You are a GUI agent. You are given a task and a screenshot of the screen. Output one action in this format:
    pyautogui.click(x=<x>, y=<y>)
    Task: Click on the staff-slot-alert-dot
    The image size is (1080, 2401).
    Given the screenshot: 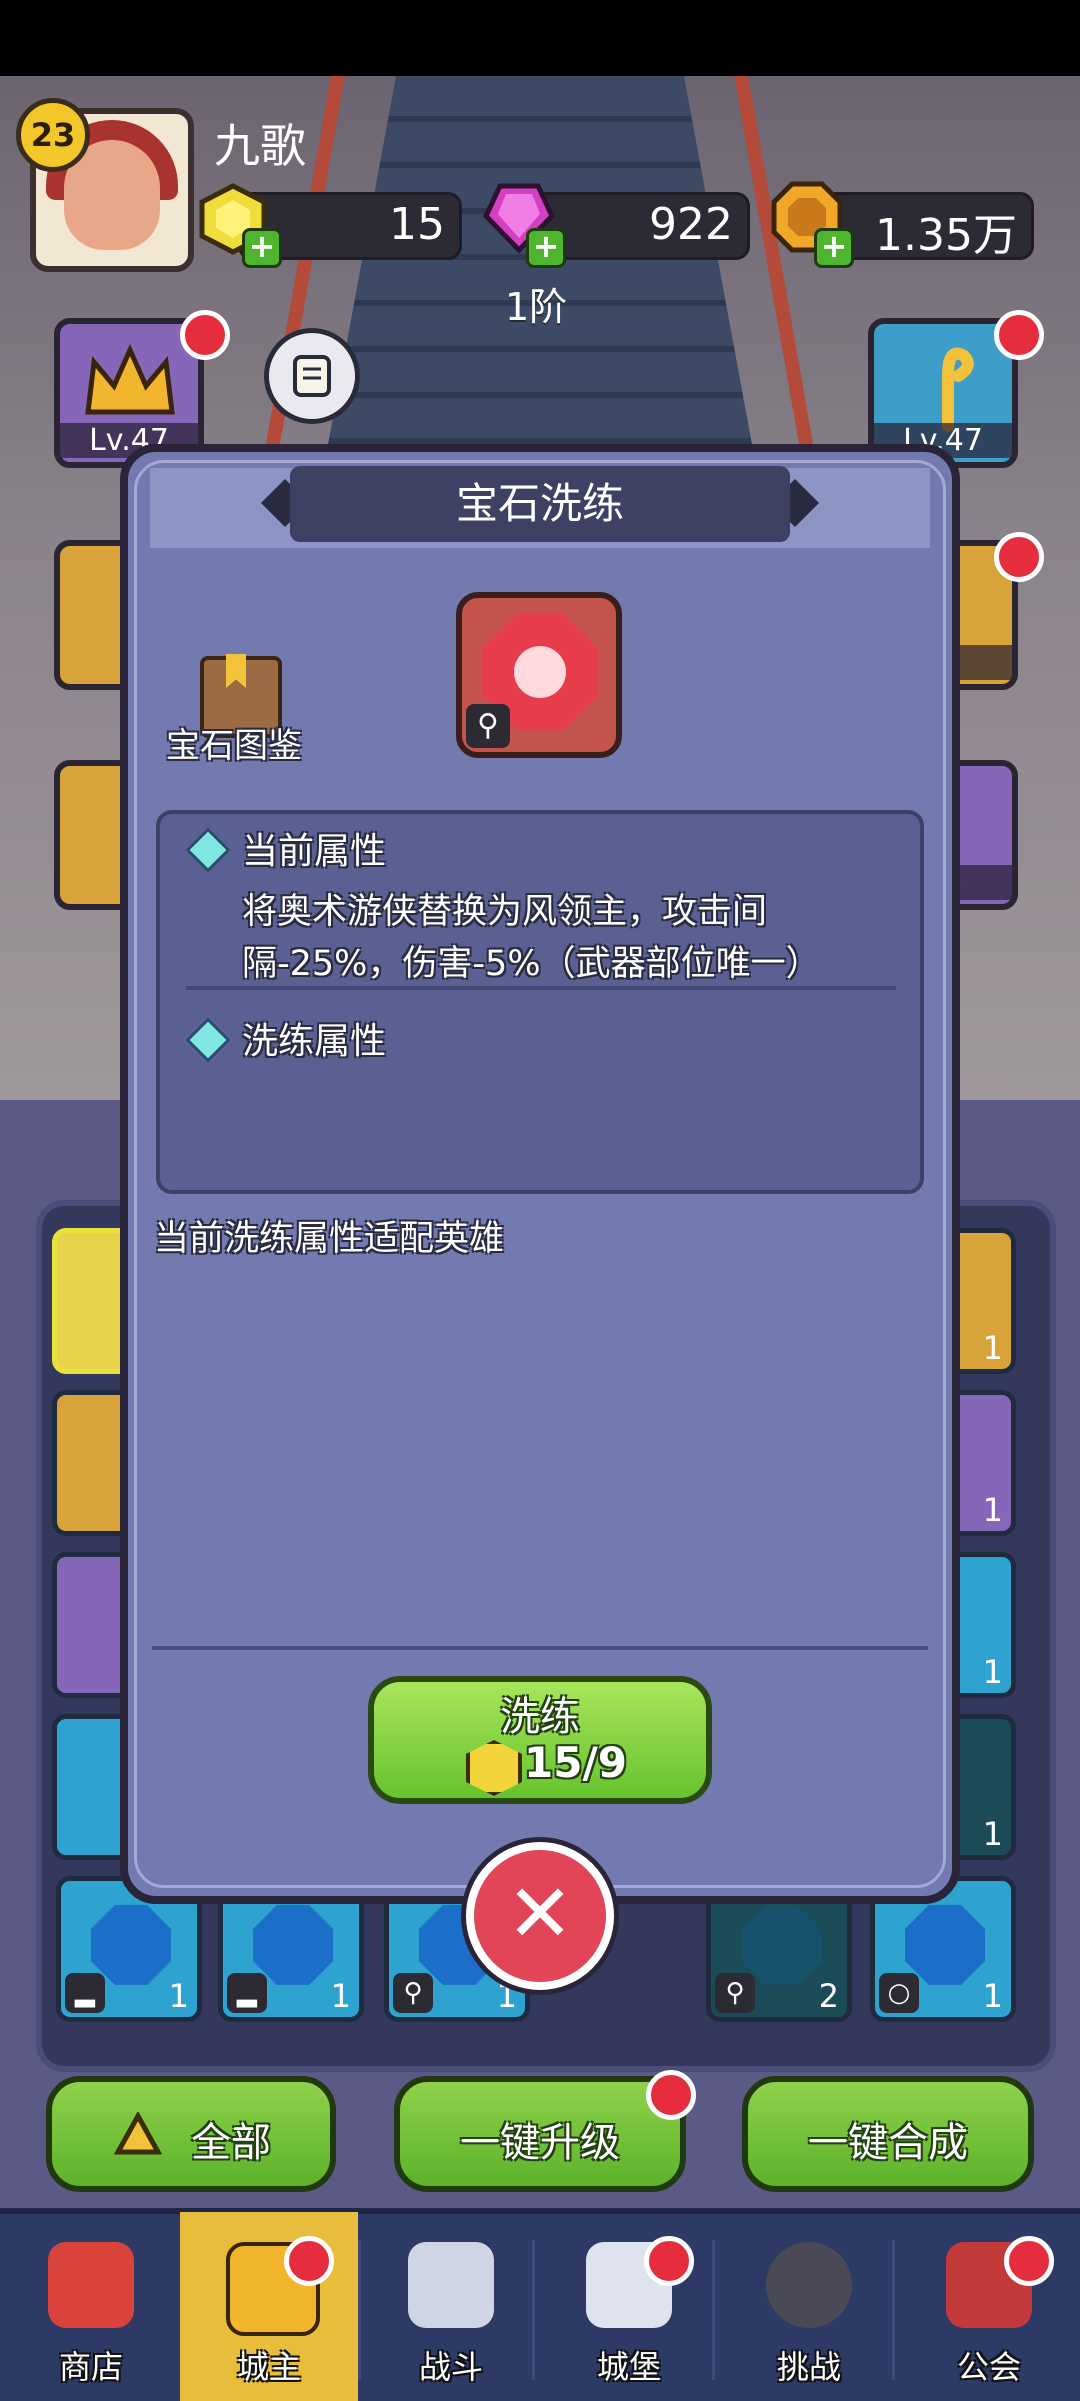 What is the action you would take?
    pyautogui.click(x=1019, y=335)
    